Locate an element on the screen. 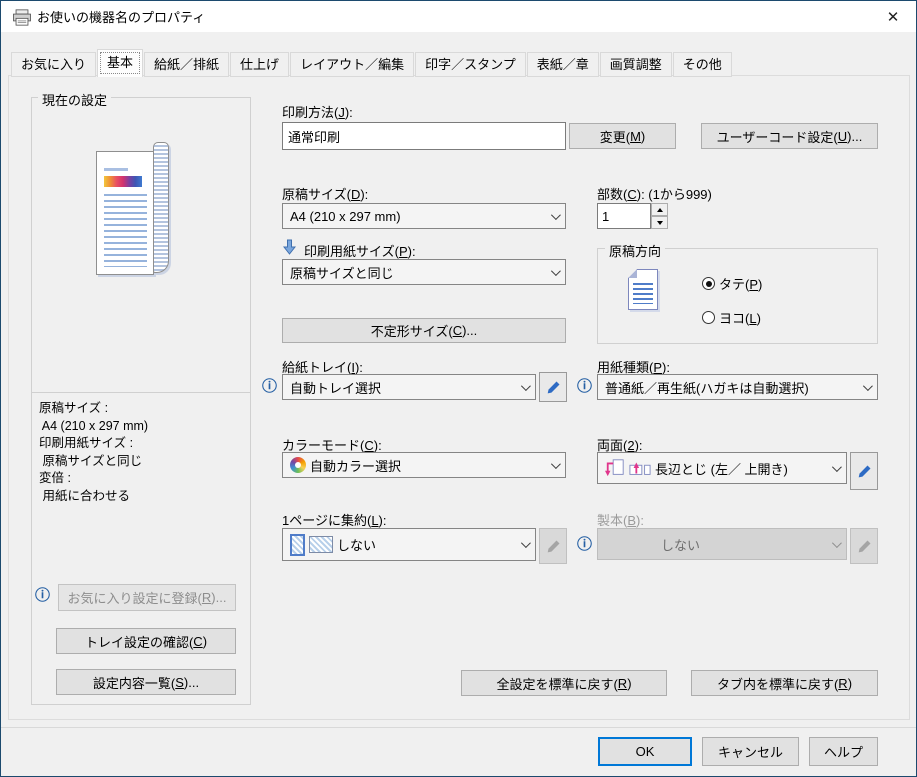 The image size is (917, 777). original-size-select: A4 (210 x 297 mm) is located at coordinates (424, 216).